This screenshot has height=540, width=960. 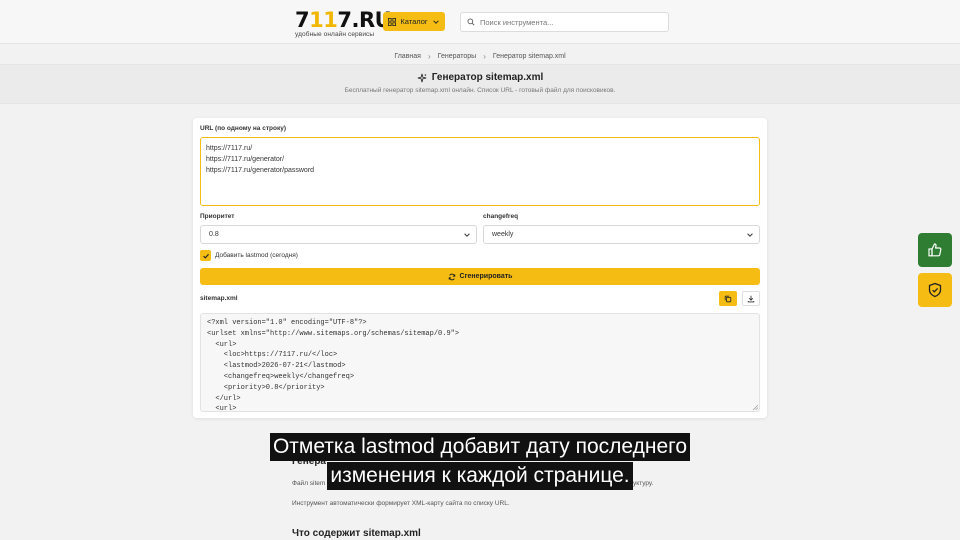 I want to click on breadcrumb-generators: Генераторы, so click(x=457, y=56).